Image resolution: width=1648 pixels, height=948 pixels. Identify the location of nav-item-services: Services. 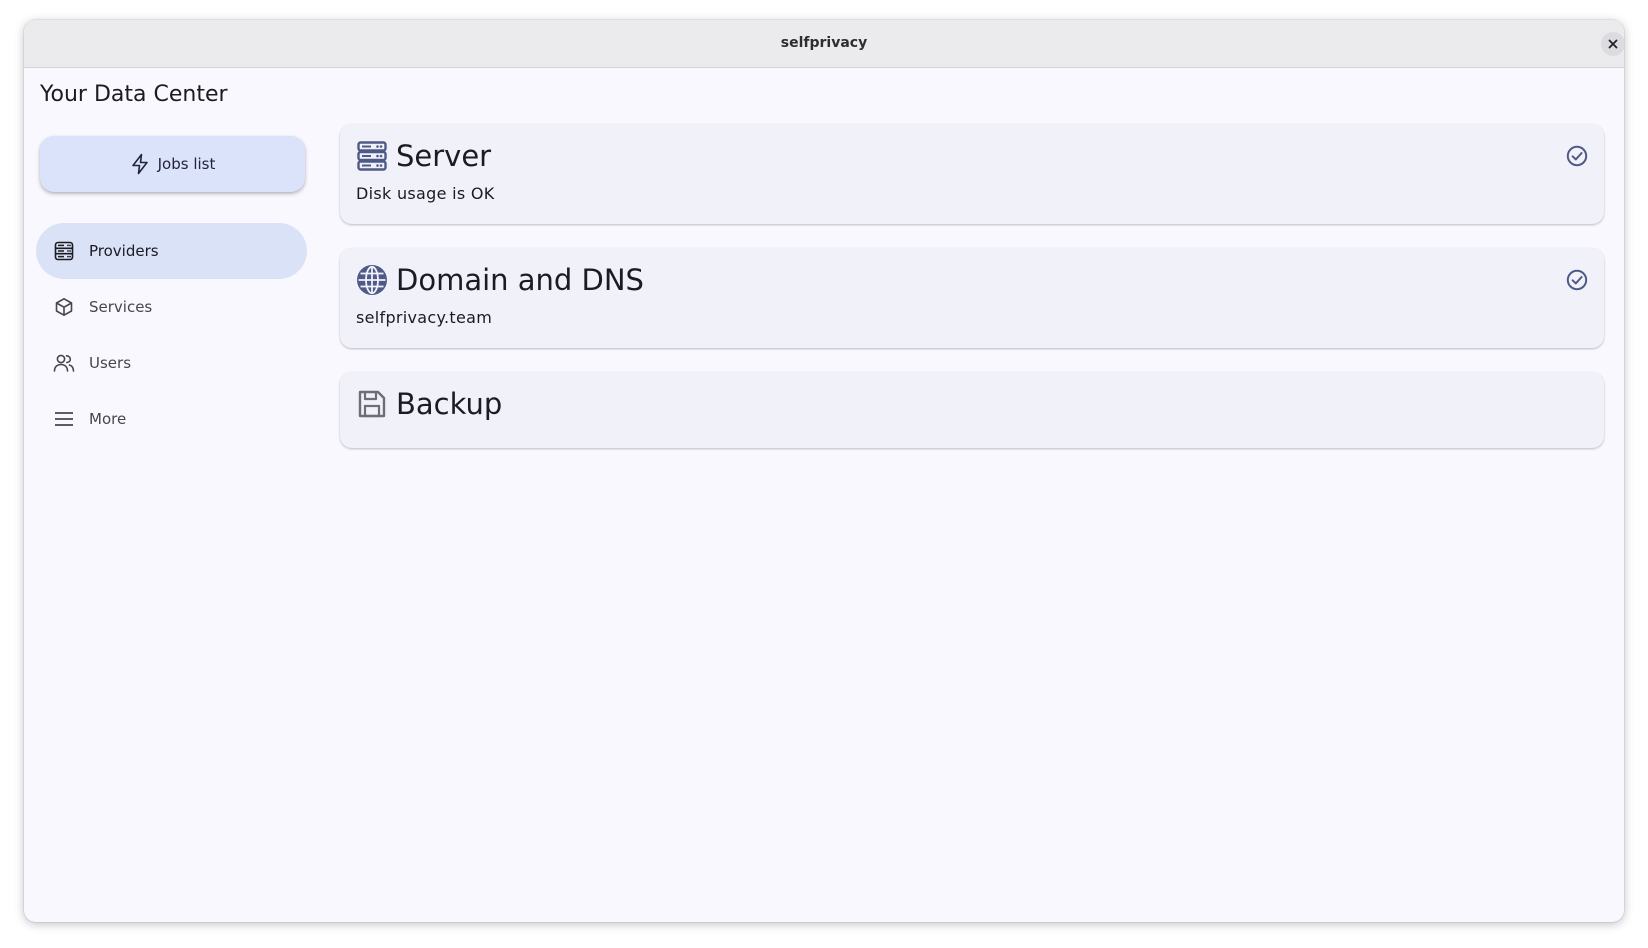
(171, 307).